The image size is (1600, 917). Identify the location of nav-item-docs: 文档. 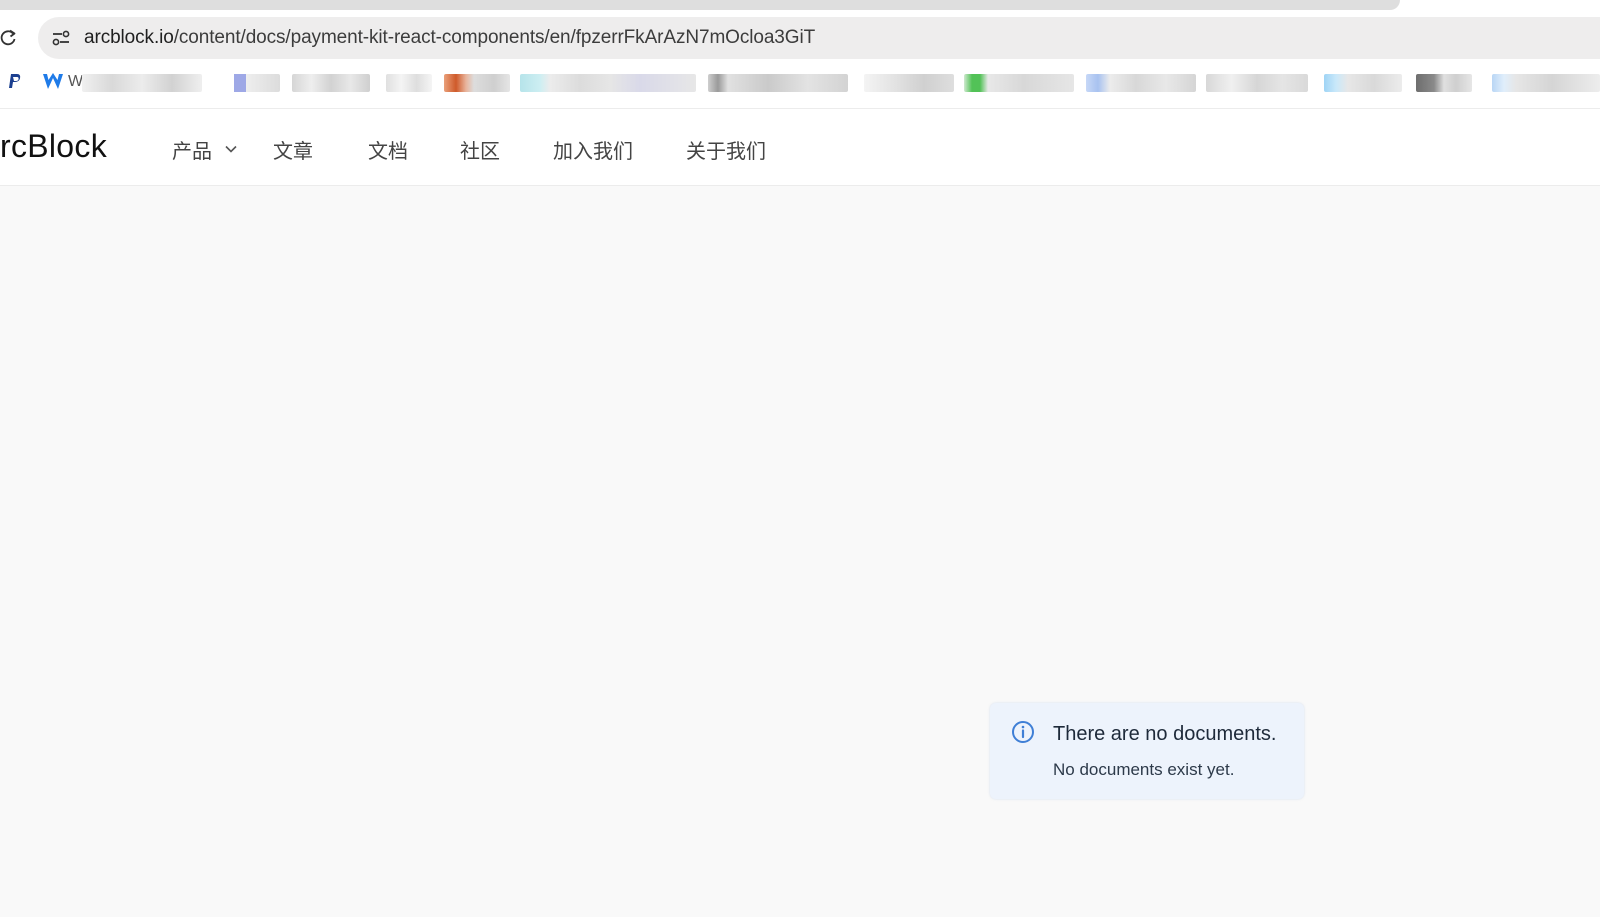
(388, 149).